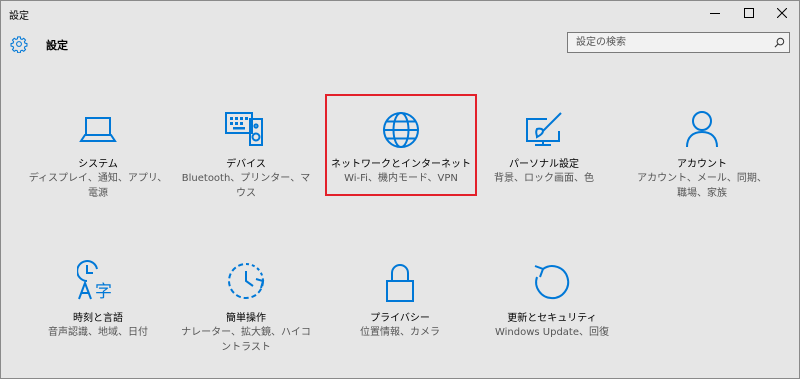 The image size is (800, 379). What do you see at coordinates (246, 308) in the screenshot?
I see `tile-ease-of-access: 簡単操作 ナレーター、拡大鏡、ハイコ ントラスト` at bounding box center [246, 308].